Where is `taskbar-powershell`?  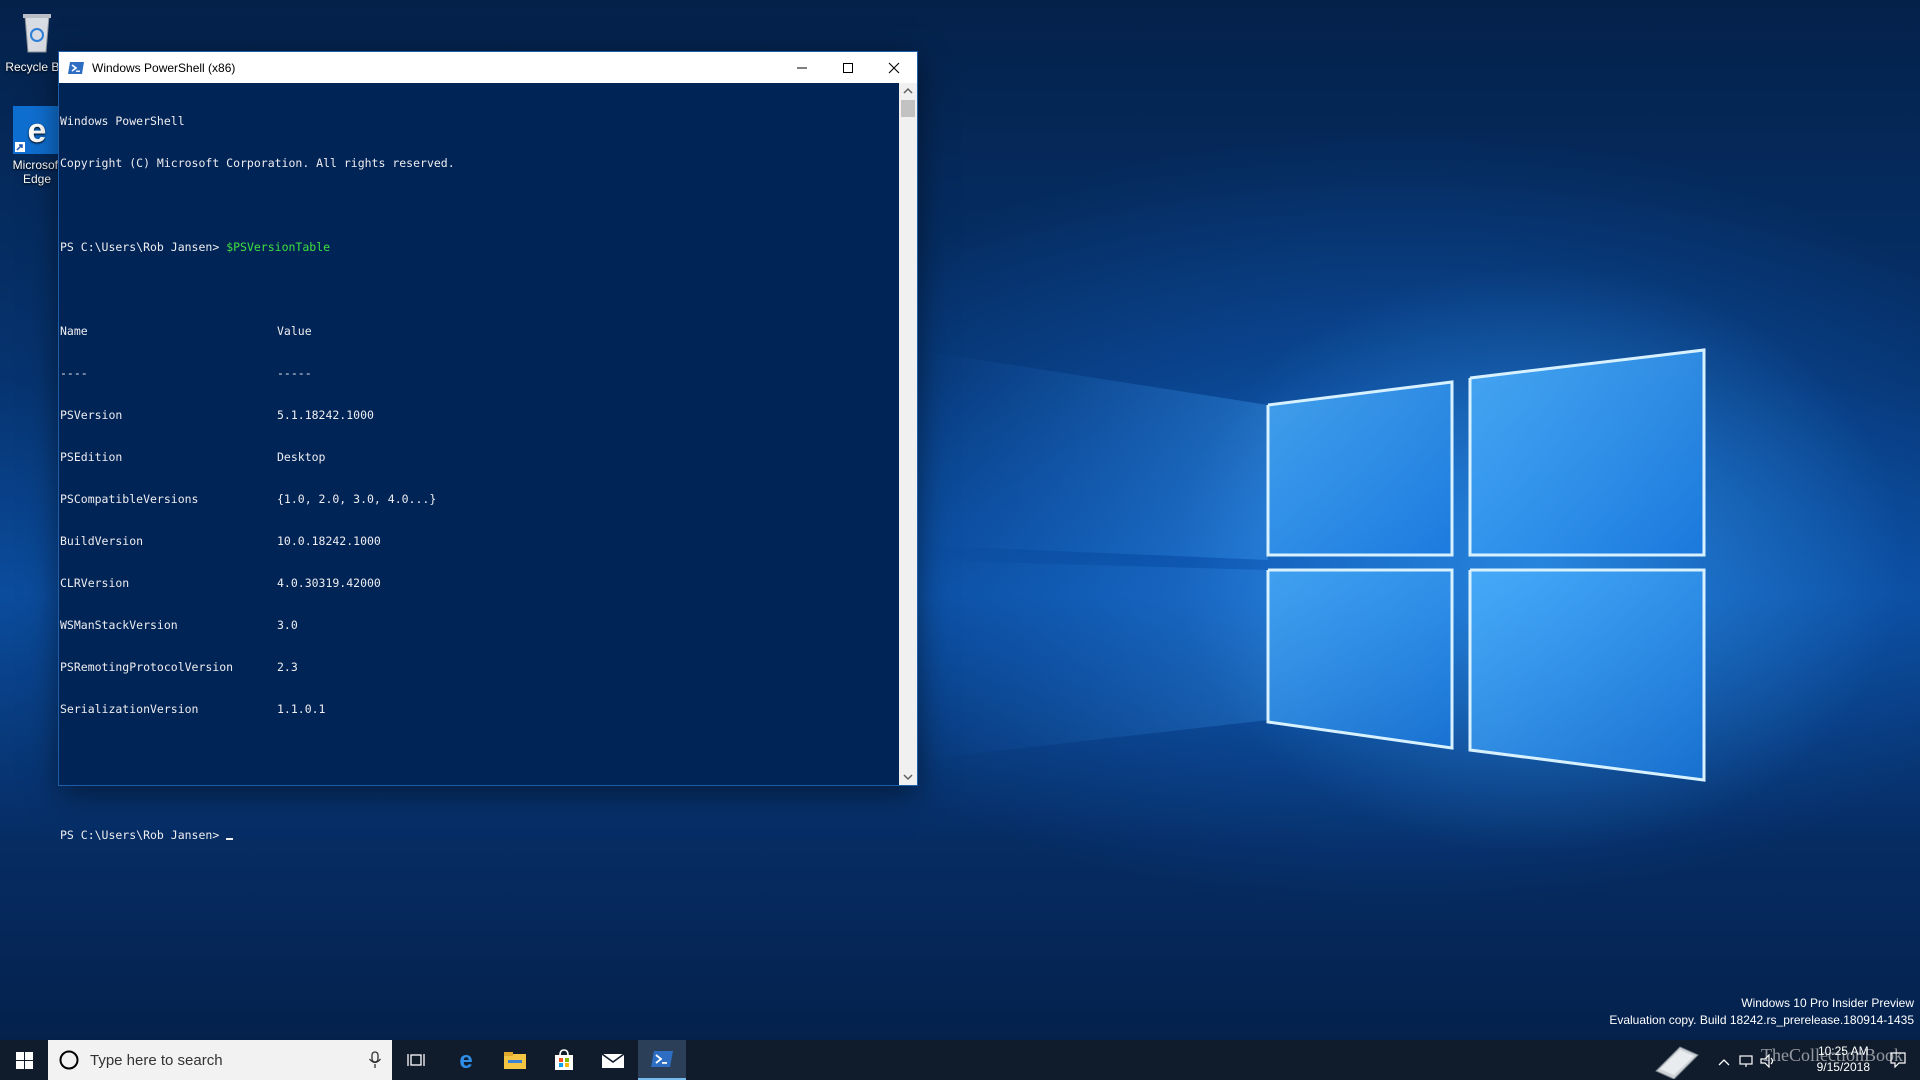 taskbar-powershell is located at coordinates (662, 1060).